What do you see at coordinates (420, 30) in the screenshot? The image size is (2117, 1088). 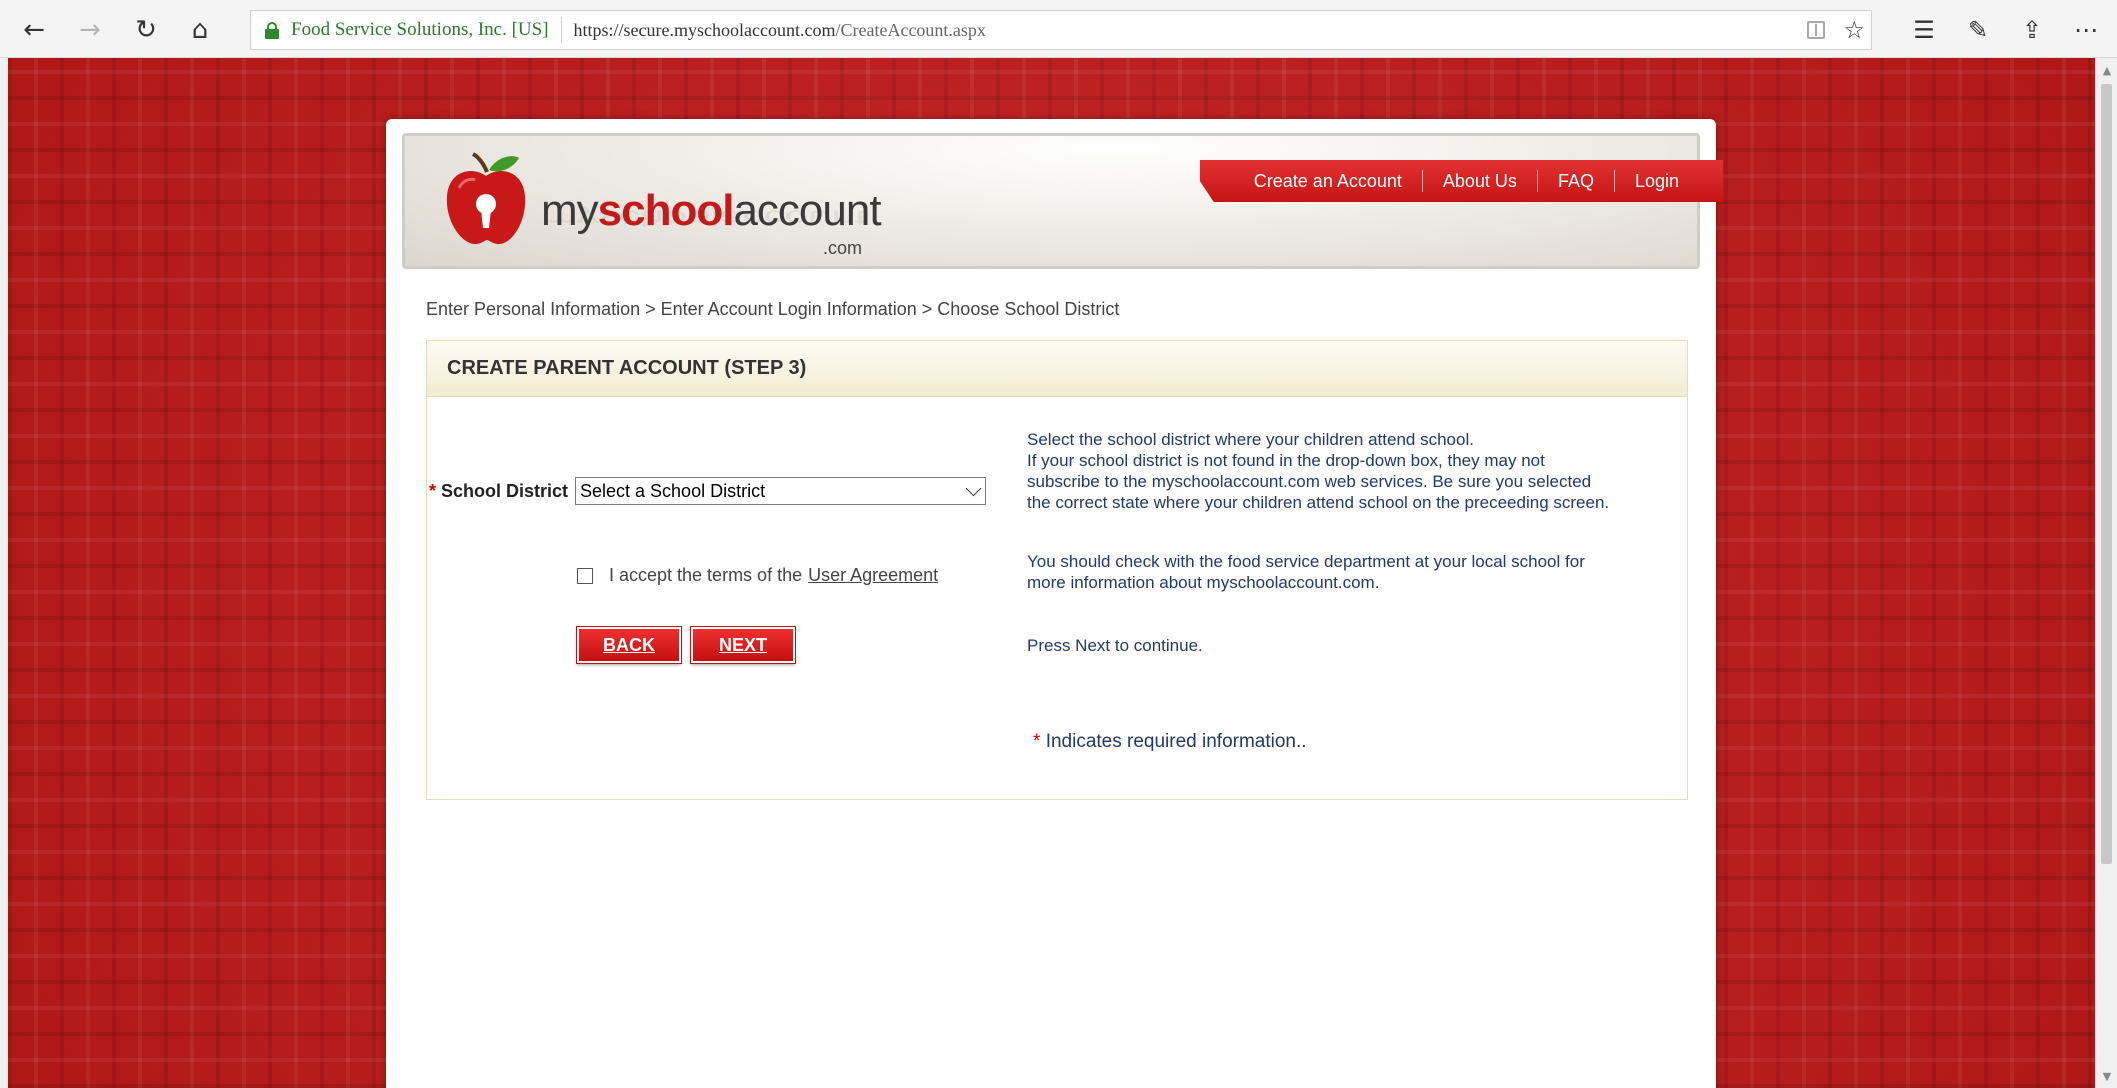 I see `site-identity: Food Service Solutions, Inc. [US]` at bounding box center [420, 30].